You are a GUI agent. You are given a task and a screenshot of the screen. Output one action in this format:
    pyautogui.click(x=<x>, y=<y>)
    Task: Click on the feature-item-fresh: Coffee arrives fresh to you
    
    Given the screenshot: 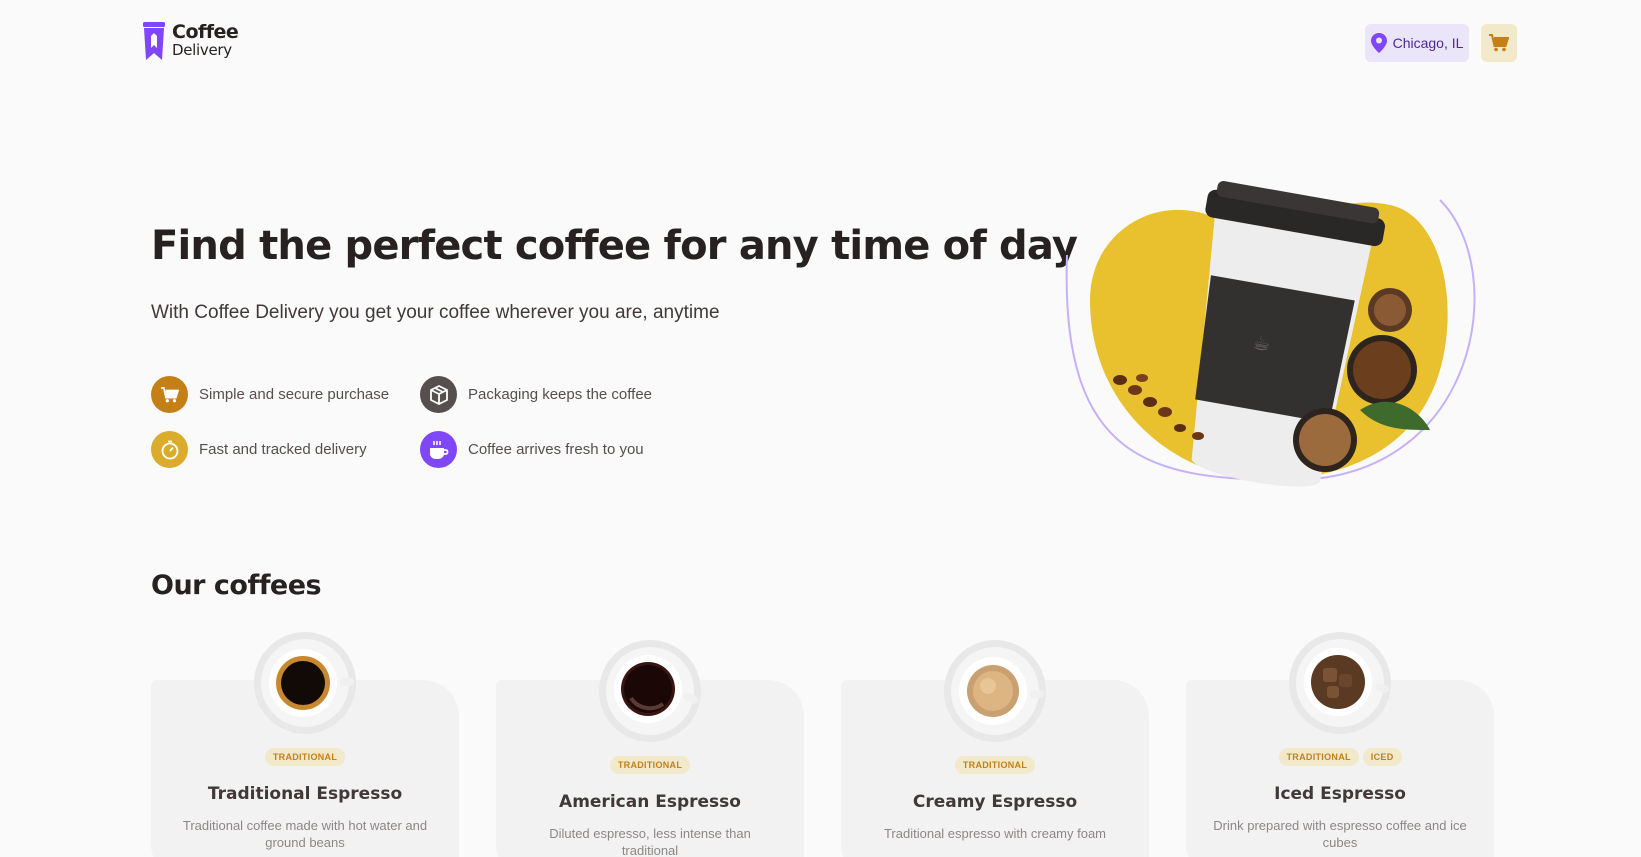 What is the action you would take?
    pyautogui.click(x=532, y=449)
    